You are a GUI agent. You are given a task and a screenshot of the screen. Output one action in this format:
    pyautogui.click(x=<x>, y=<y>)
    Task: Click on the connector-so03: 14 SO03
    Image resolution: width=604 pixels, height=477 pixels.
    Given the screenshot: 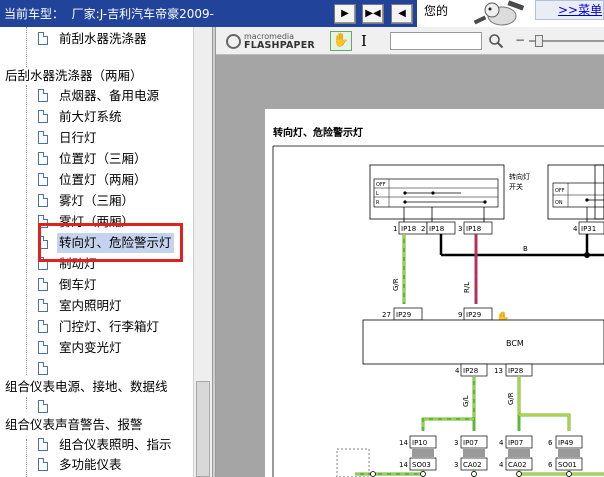 What is the action you would take?
    pyautogui.click(x=418, y=464)
    